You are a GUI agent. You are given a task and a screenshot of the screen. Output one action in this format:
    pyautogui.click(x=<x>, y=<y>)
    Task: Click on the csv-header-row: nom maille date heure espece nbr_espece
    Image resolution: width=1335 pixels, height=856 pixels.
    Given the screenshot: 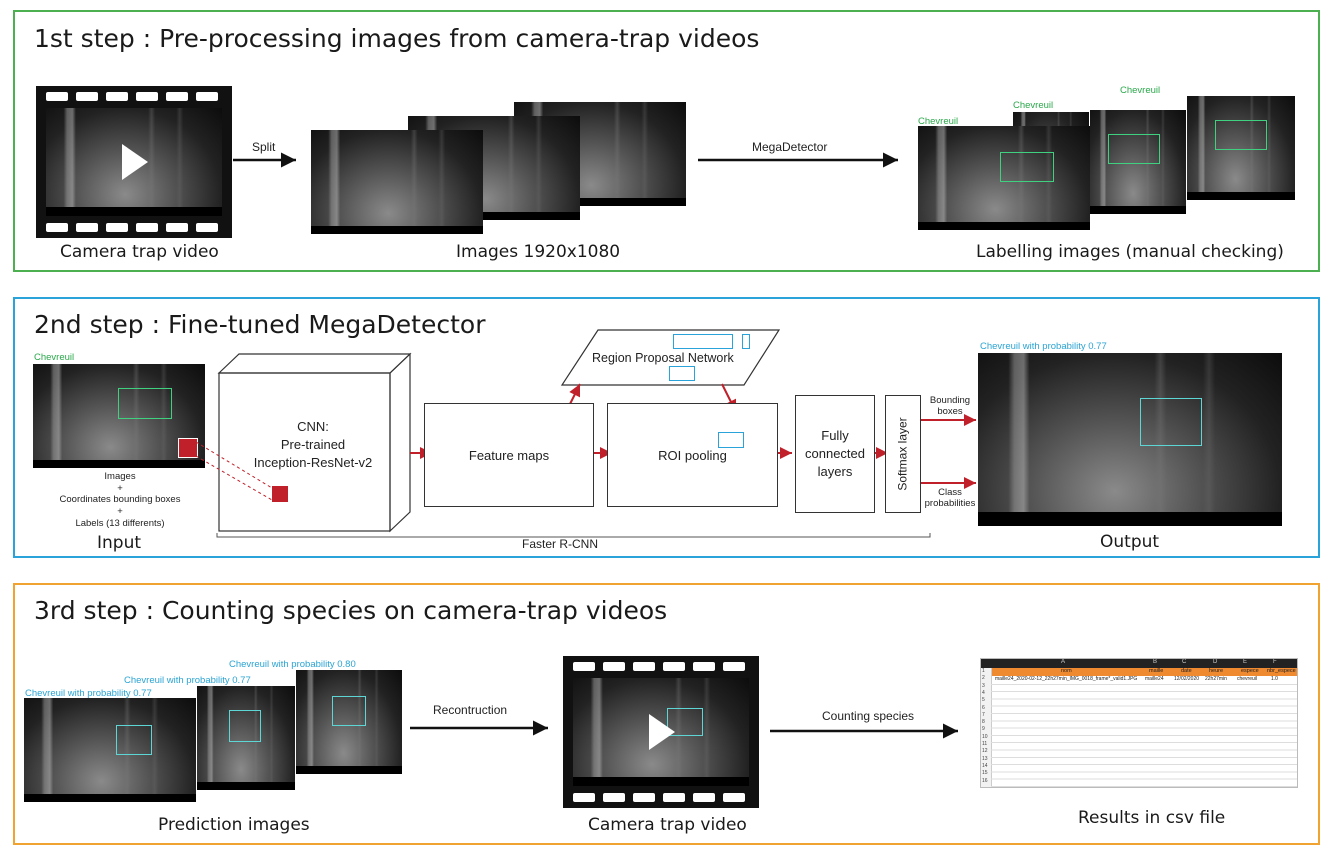 What is the action you would take?
    pyautogui.click(x=1144, y=672)
    